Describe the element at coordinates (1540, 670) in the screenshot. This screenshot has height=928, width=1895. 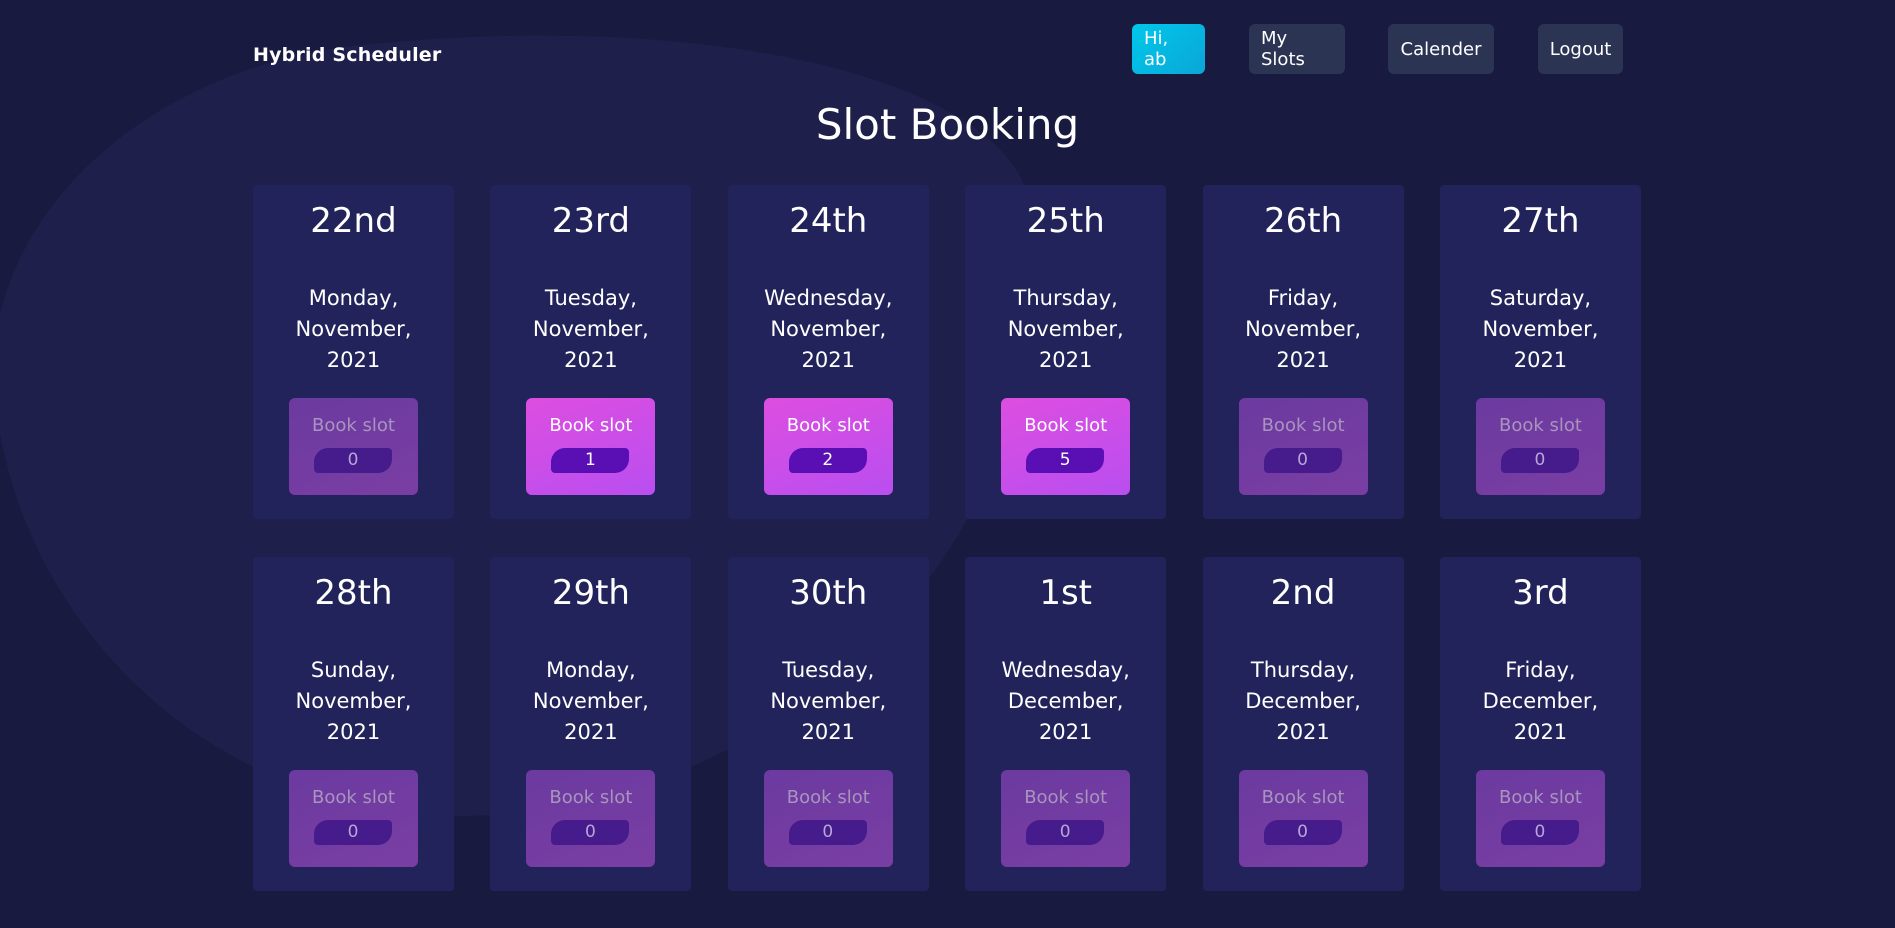
I see `date-weekday: Friday,` at that location.